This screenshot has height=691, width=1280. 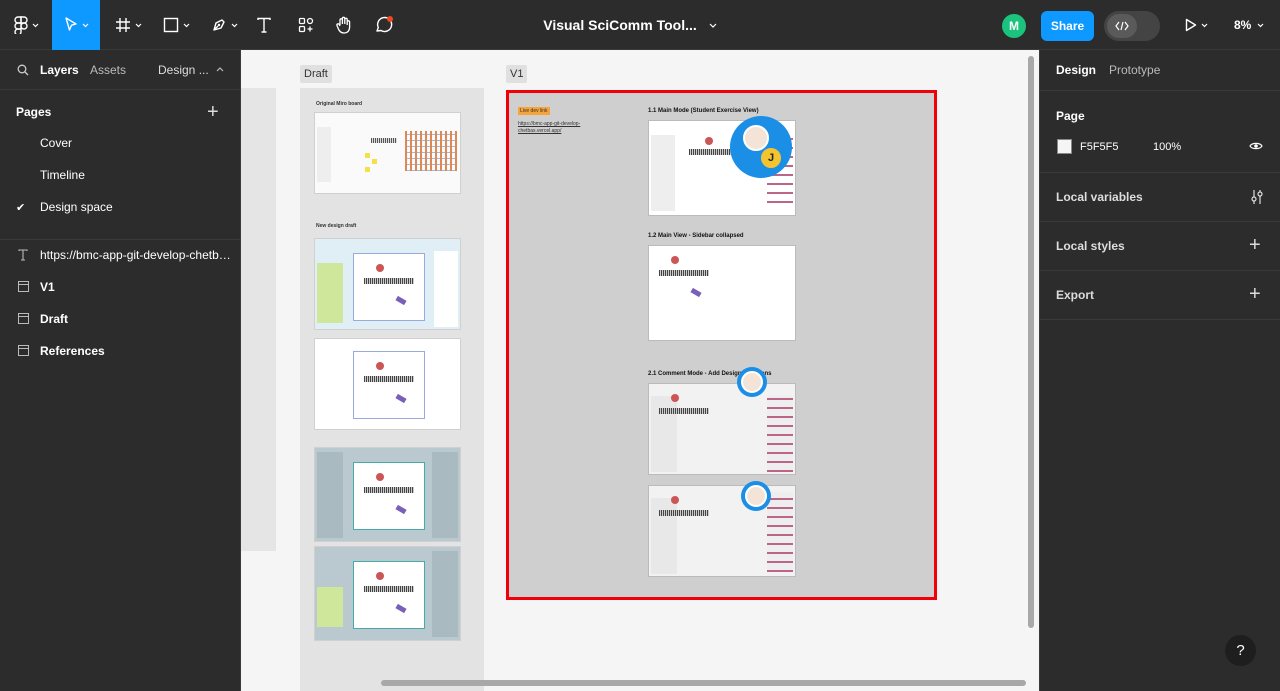 What do you see at coordinates (1090, 246) in the screenshot?
I see `local-styles-heading: Local styles` at bounding box center [1090, 246].